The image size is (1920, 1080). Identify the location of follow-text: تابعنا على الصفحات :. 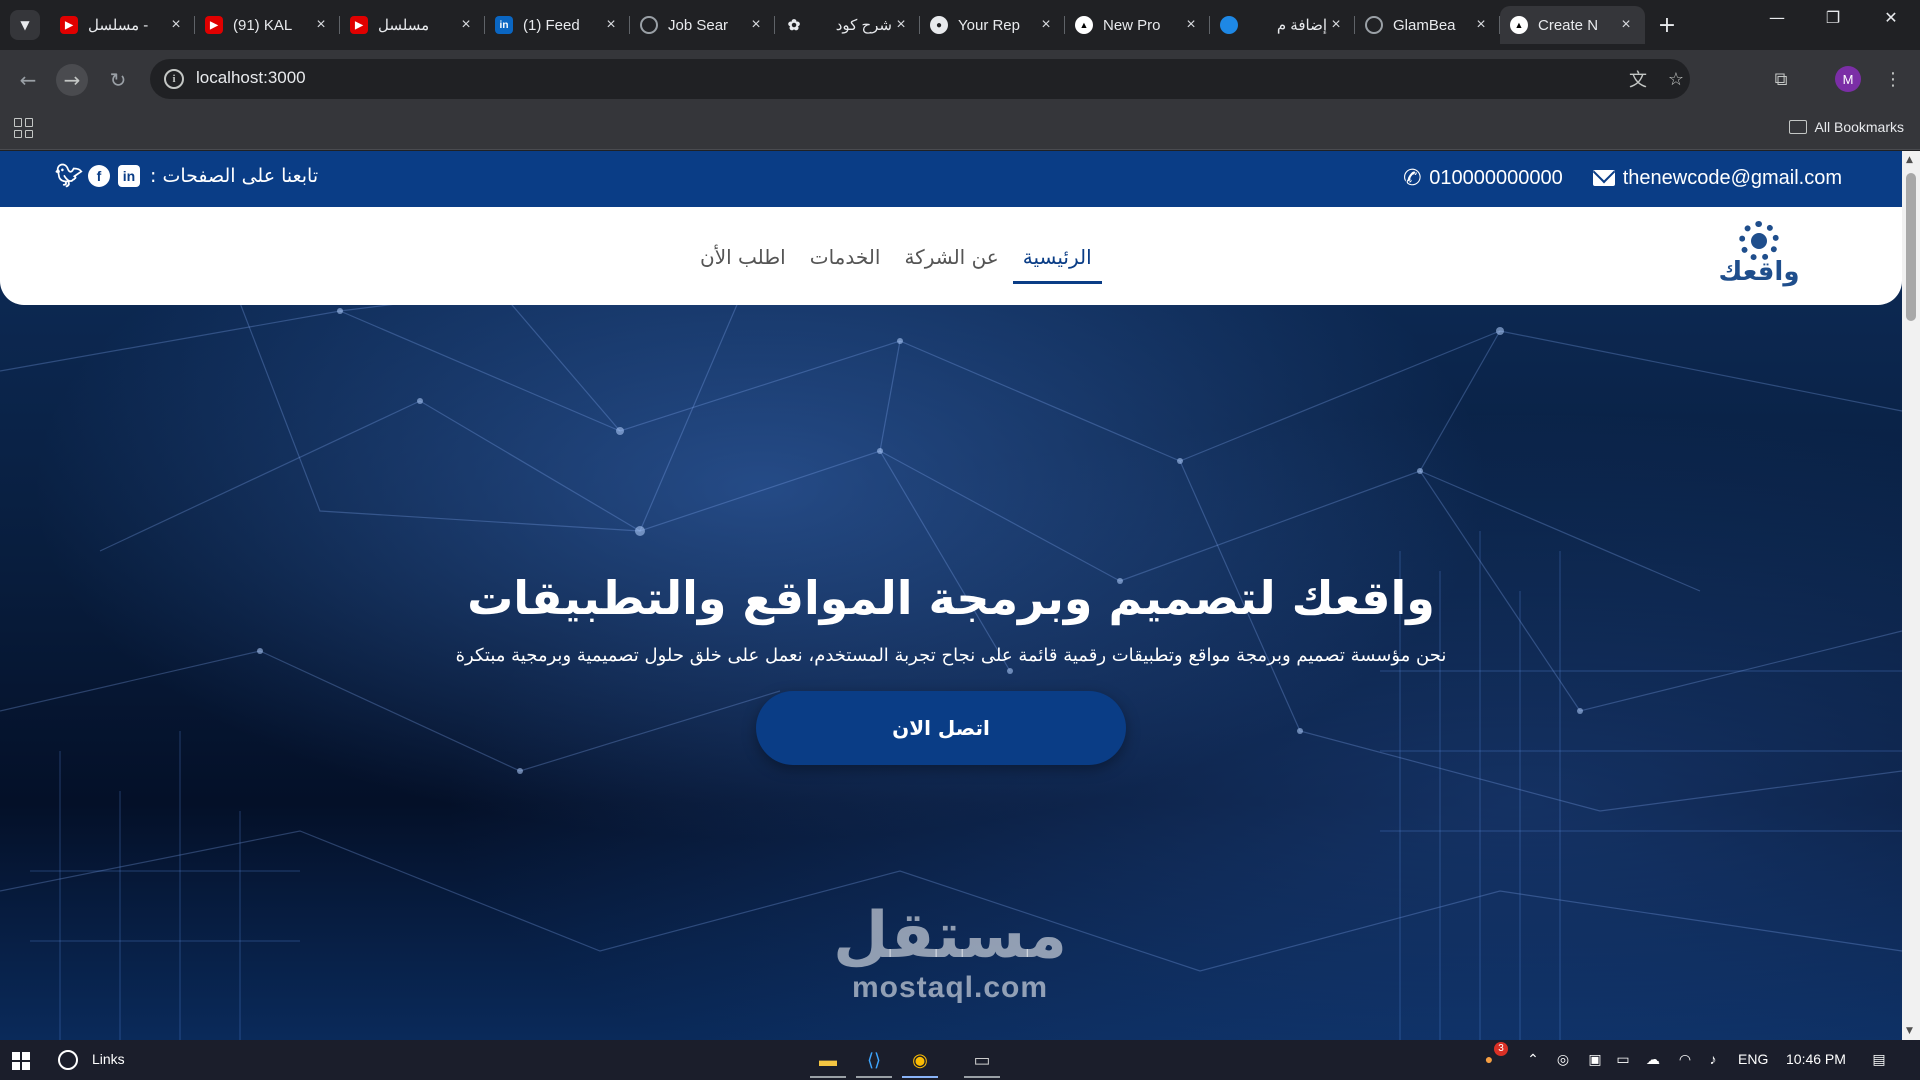
(234, 176).